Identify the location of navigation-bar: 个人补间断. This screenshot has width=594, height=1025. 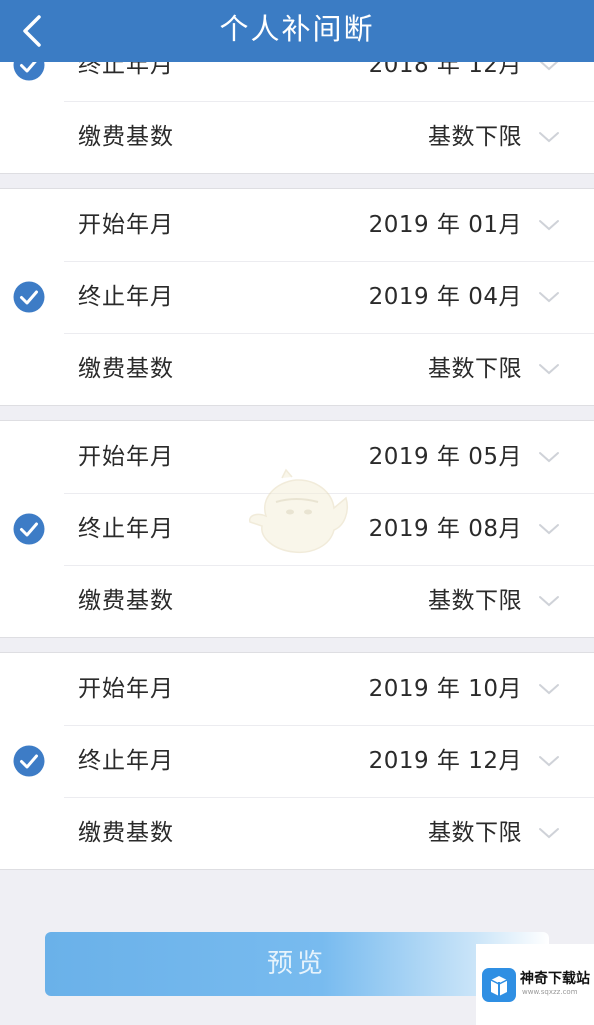
(297, 31).